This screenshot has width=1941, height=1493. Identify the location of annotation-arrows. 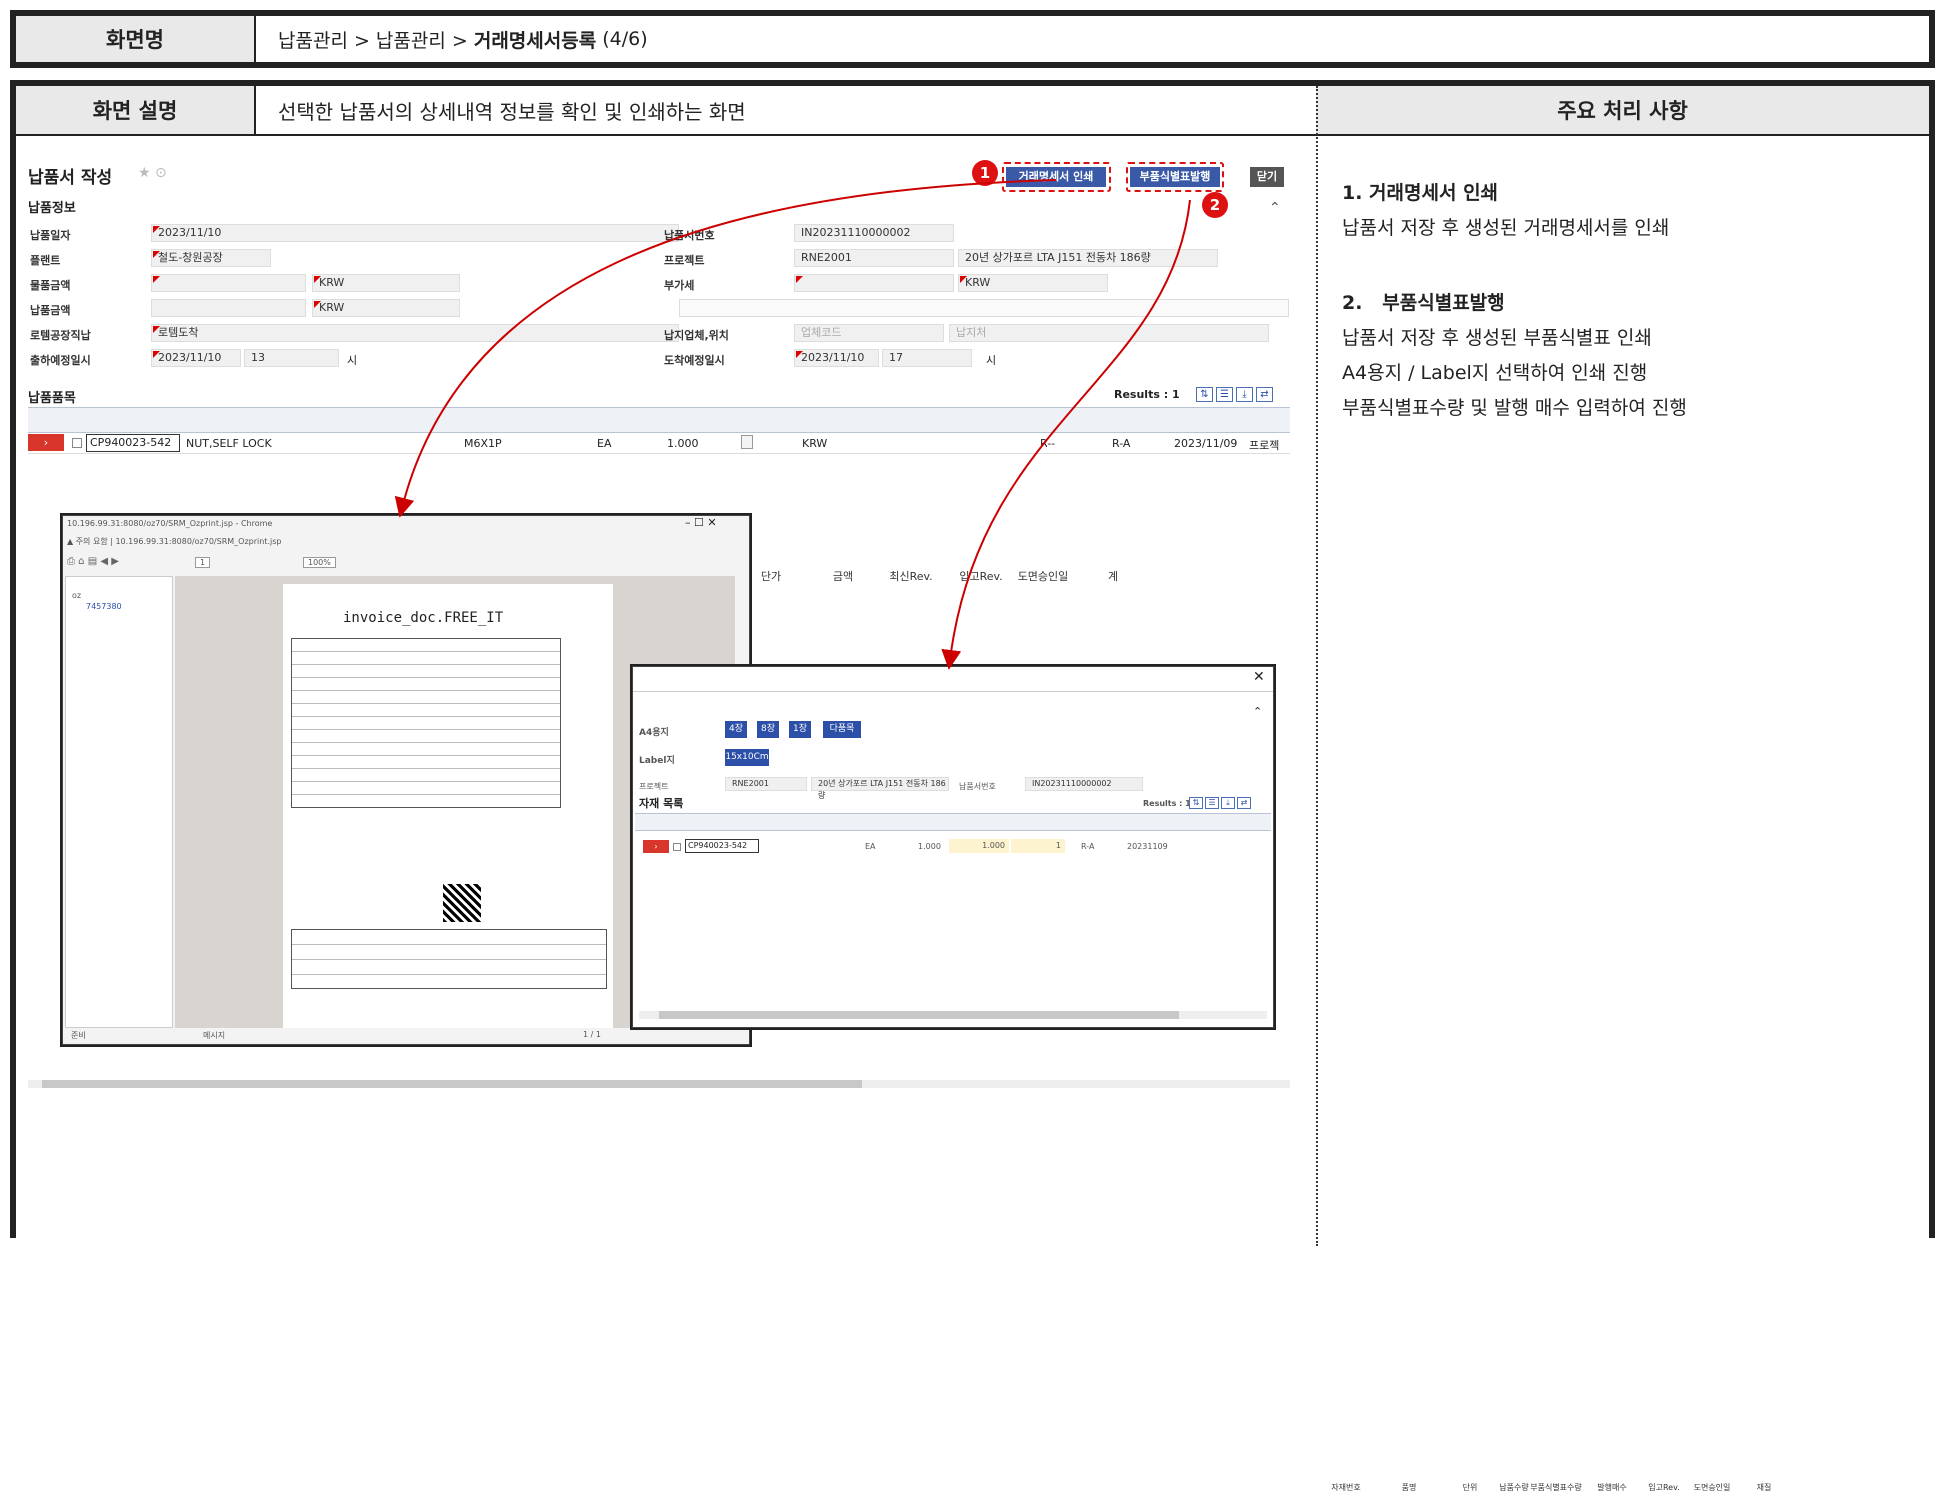
(792, 424).